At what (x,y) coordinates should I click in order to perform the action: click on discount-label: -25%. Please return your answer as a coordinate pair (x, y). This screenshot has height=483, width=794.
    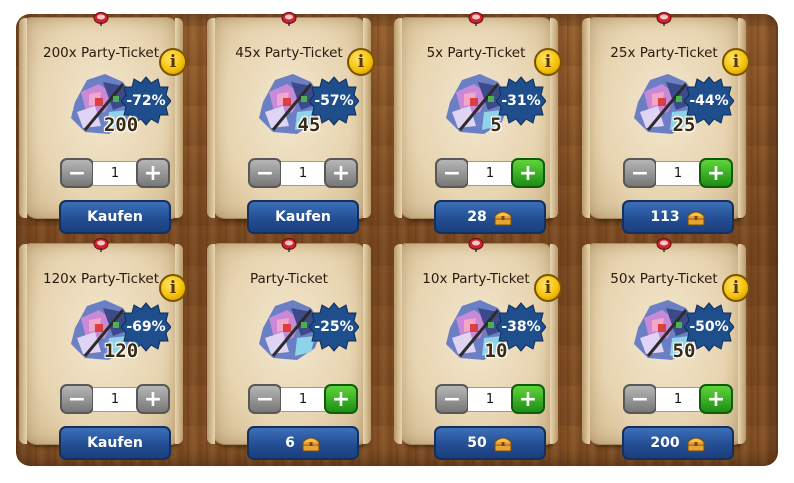
    Looking at the image, I should click on (334, 327).